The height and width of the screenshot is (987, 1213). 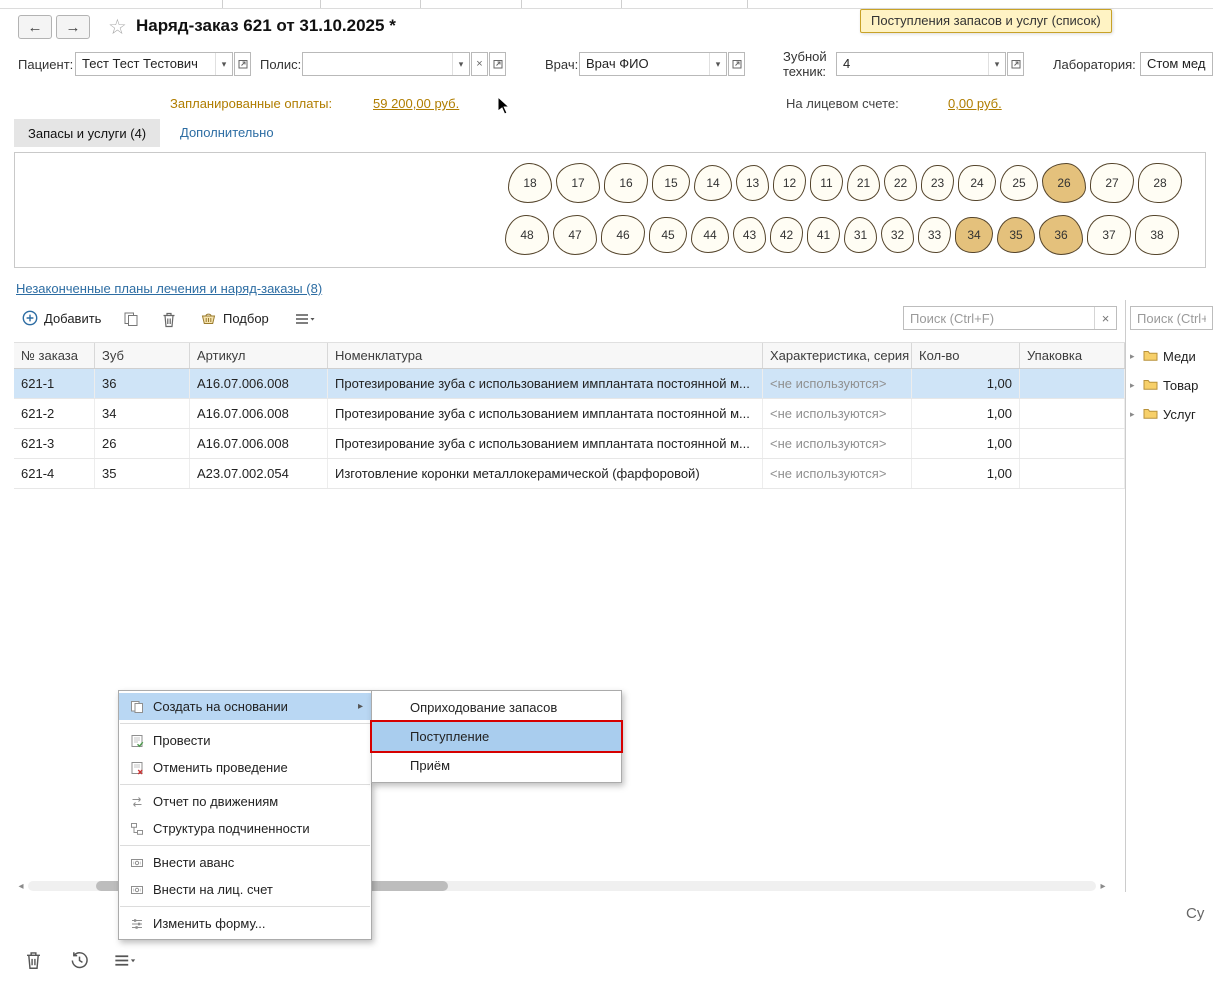 What do you see at coordinates (1019, 183) in the screenshot?
I see `tooth-25: 25` at bounding box center [1019, 183].